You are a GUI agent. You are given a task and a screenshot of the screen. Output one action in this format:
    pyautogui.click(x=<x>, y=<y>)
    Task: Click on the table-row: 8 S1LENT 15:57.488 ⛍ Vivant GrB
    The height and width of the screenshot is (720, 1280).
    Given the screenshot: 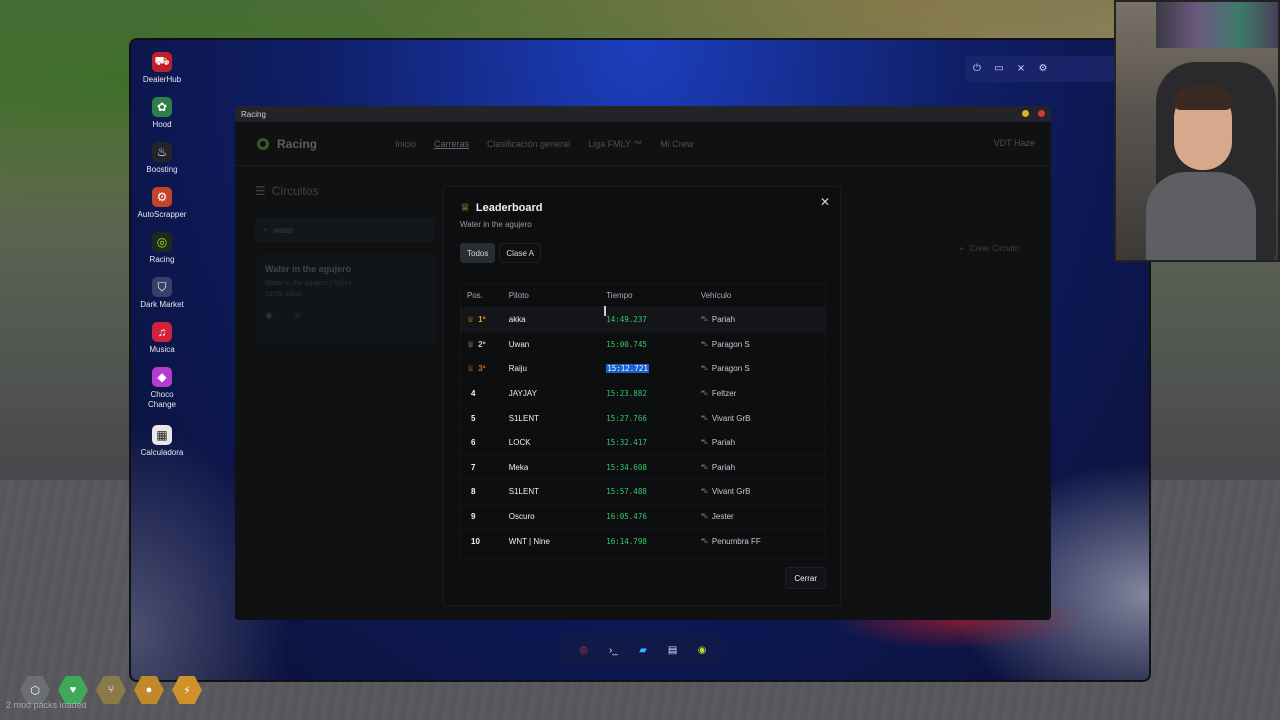 What is the action you would take?
    pyautogui.click(x=643, y=492)
    